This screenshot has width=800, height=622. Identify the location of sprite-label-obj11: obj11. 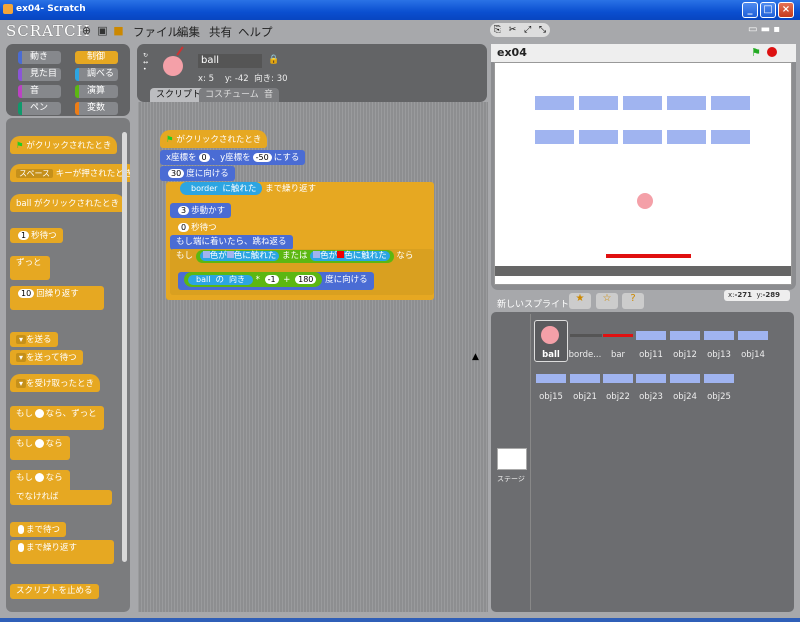
(651, 355).